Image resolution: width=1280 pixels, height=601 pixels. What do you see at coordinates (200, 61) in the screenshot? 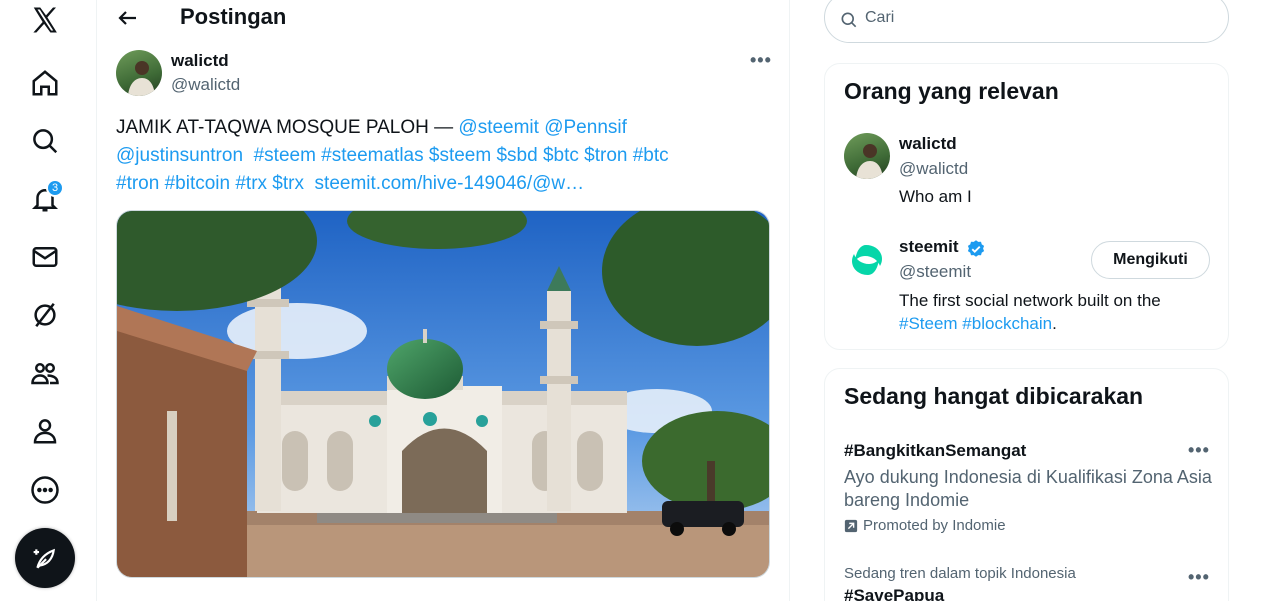
I see `author-name: walictd` at bounding box center [200, 61].